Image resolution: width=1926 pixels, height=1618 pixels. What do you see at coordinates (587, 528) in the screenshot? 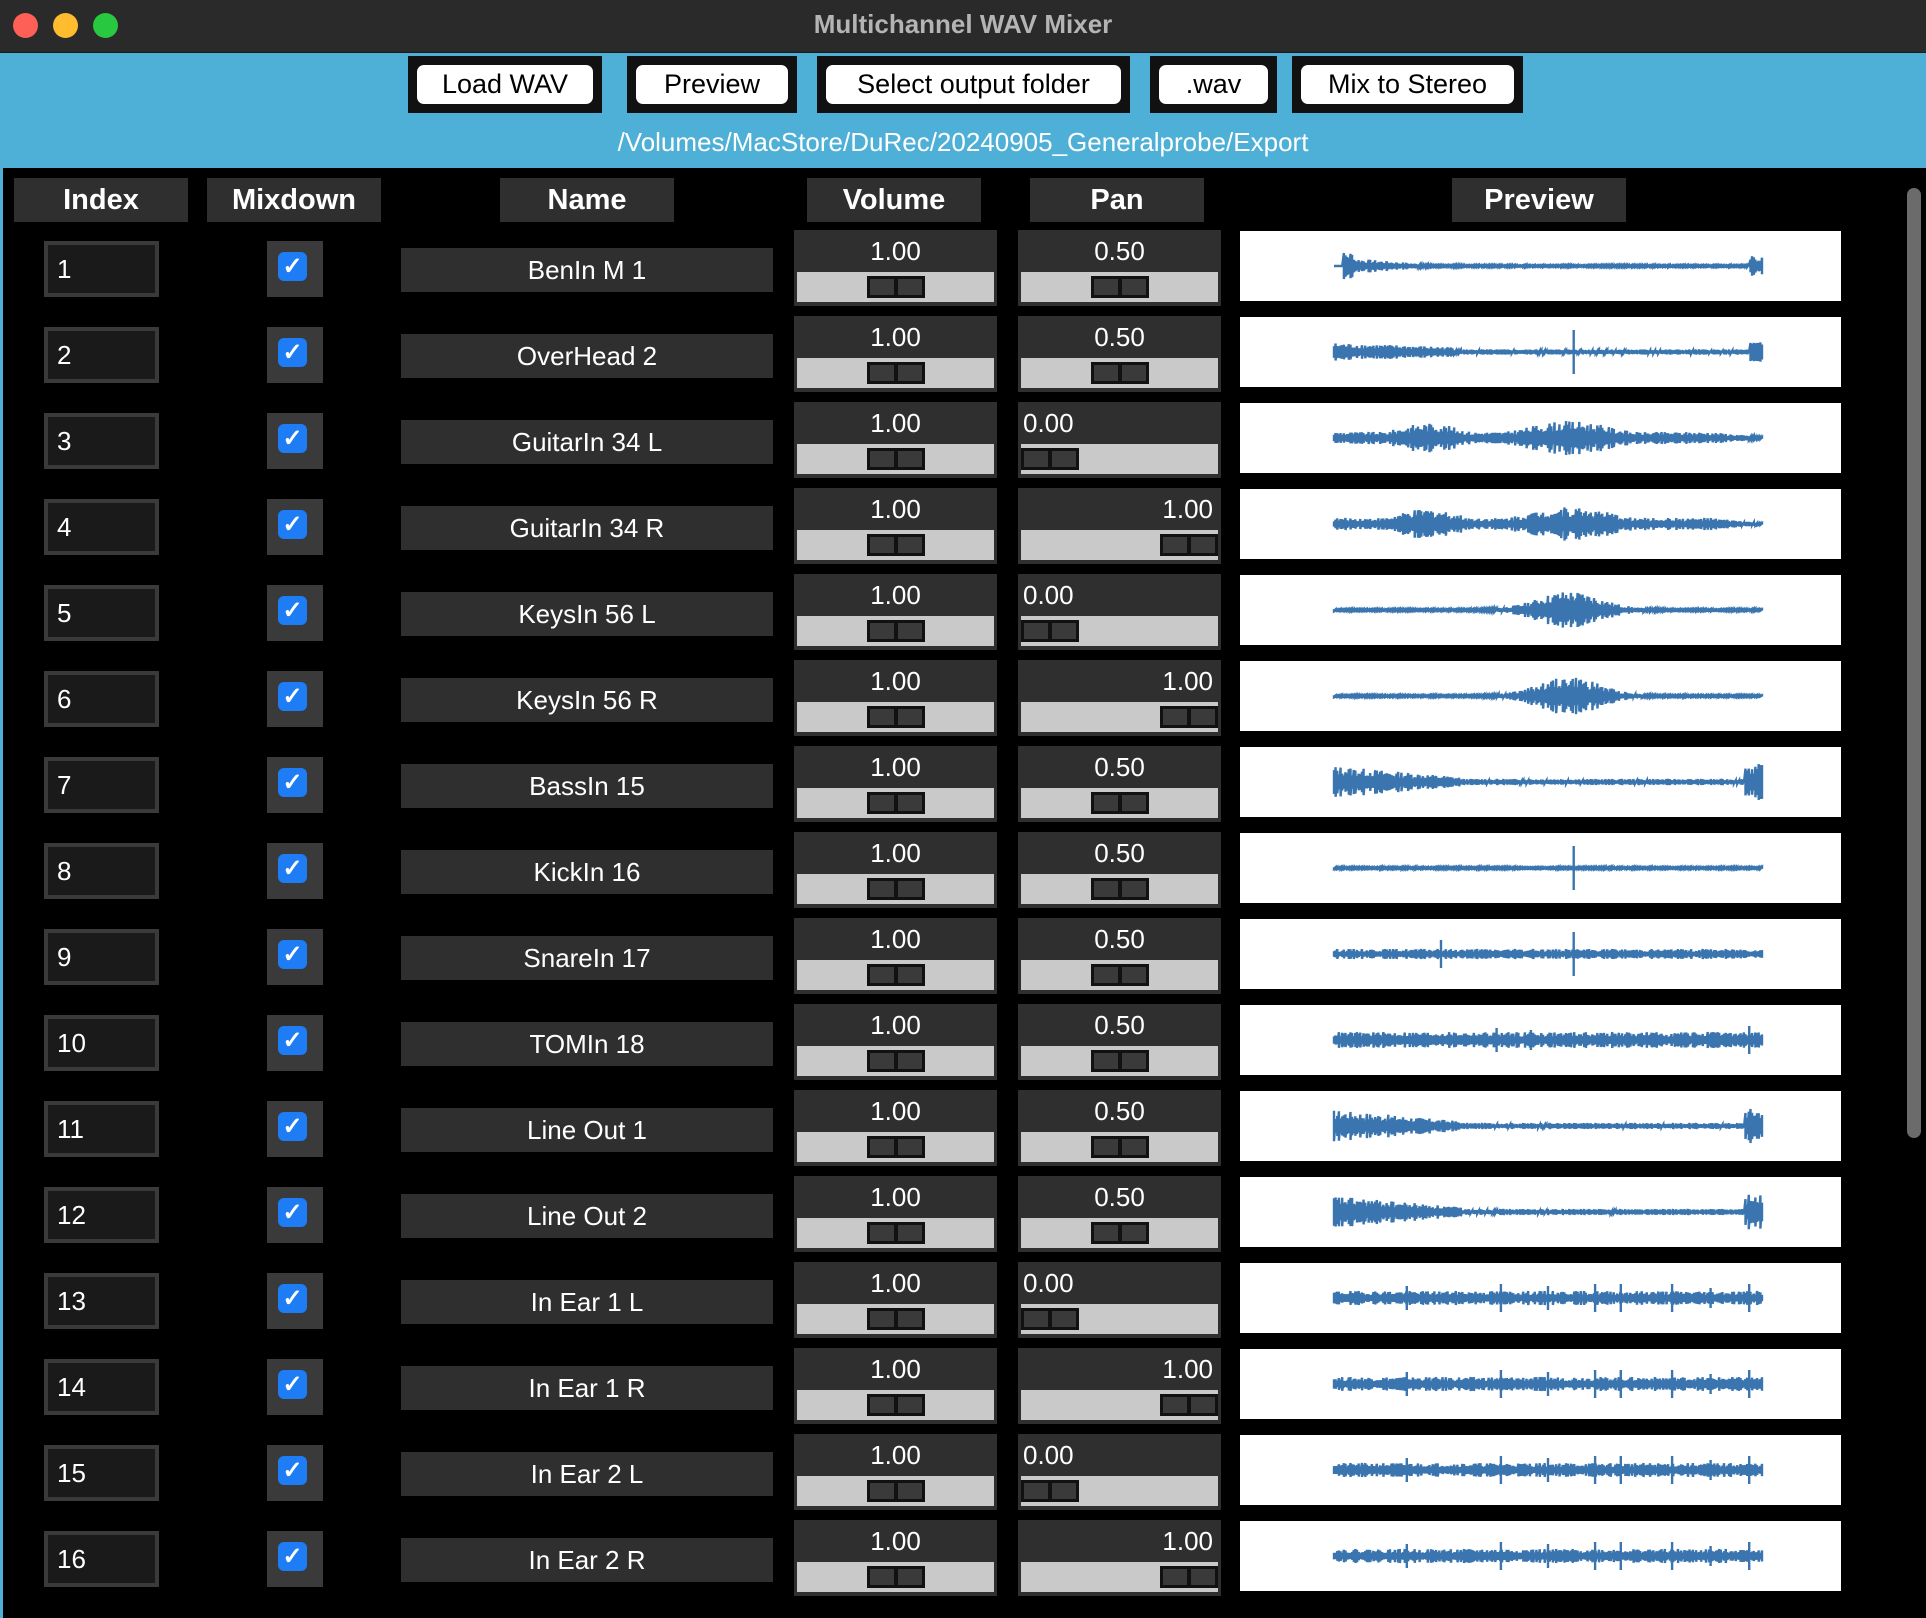
I see `channel-name-field: GuitarIn 34 R` at bounding box center [587, 528].